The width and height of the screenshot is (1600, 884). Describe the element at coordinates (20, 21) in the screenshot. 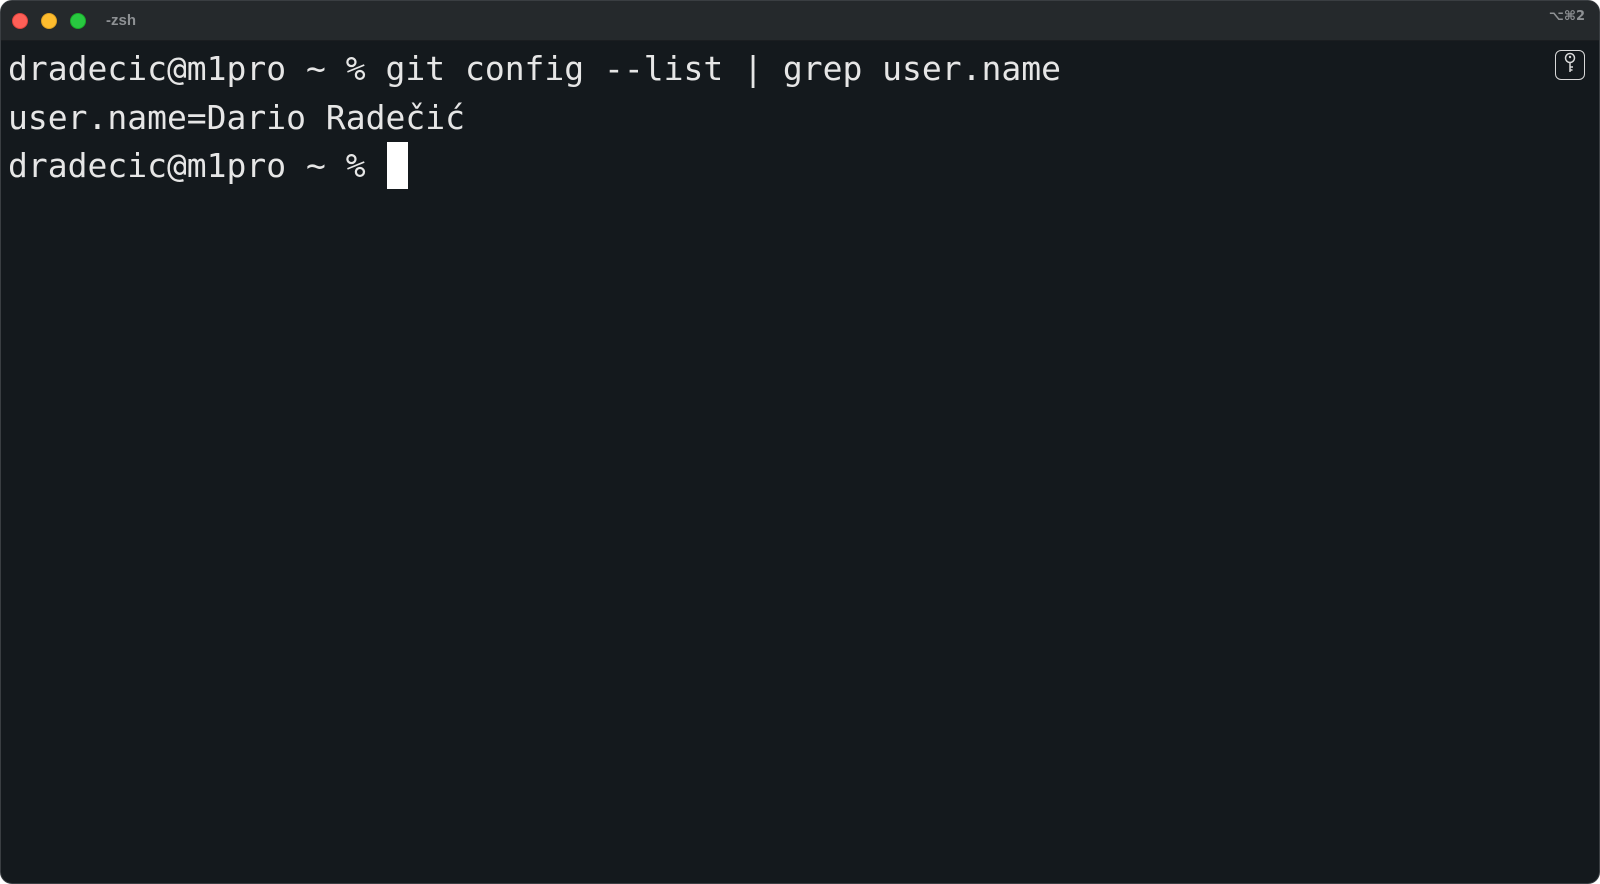

I see `close-button` at that location.